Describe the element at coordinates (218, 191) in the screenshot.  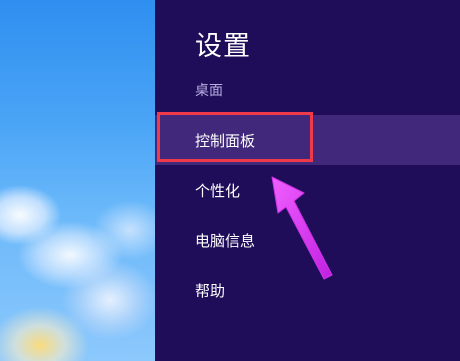
I see `menu-item-label: 个性化` at that location.